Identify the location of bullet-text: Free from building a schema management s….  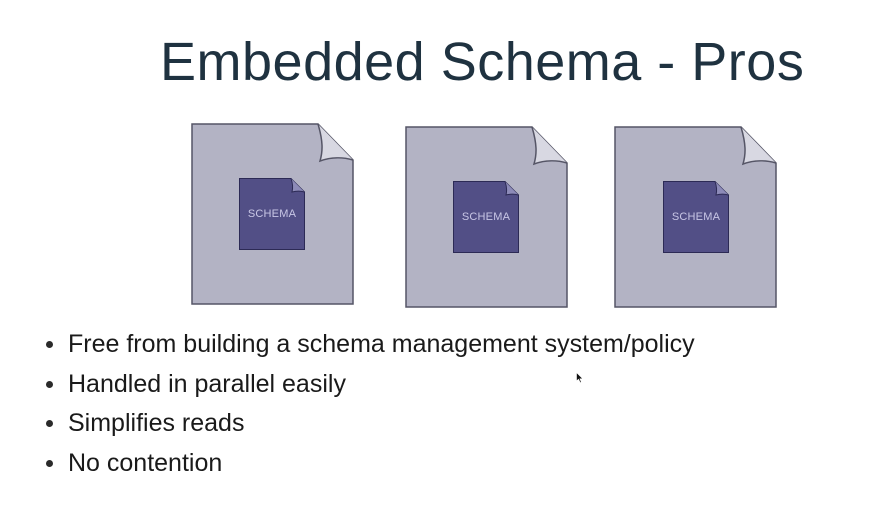
(381, 344).